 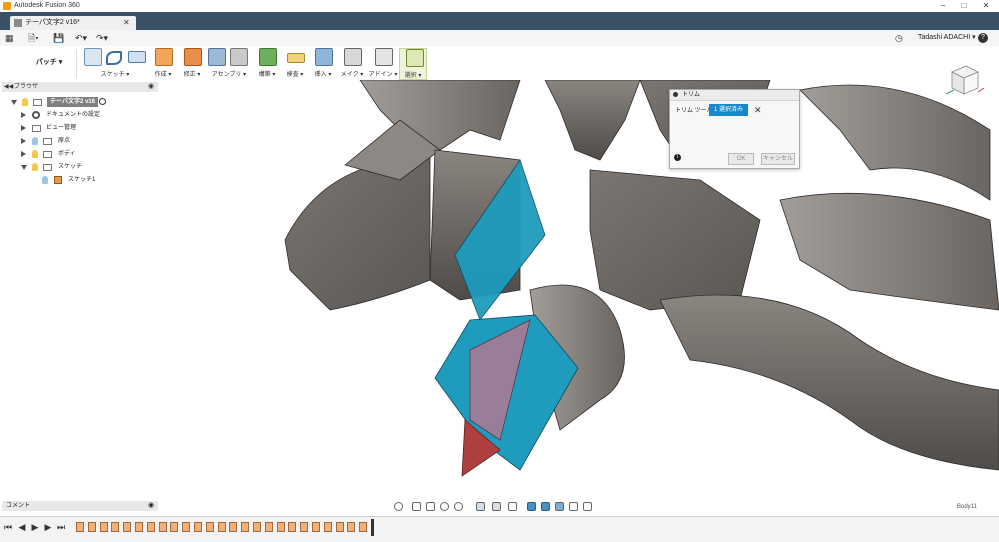 I want to click on hidden-edges-icon, so click(x=559, y=506).